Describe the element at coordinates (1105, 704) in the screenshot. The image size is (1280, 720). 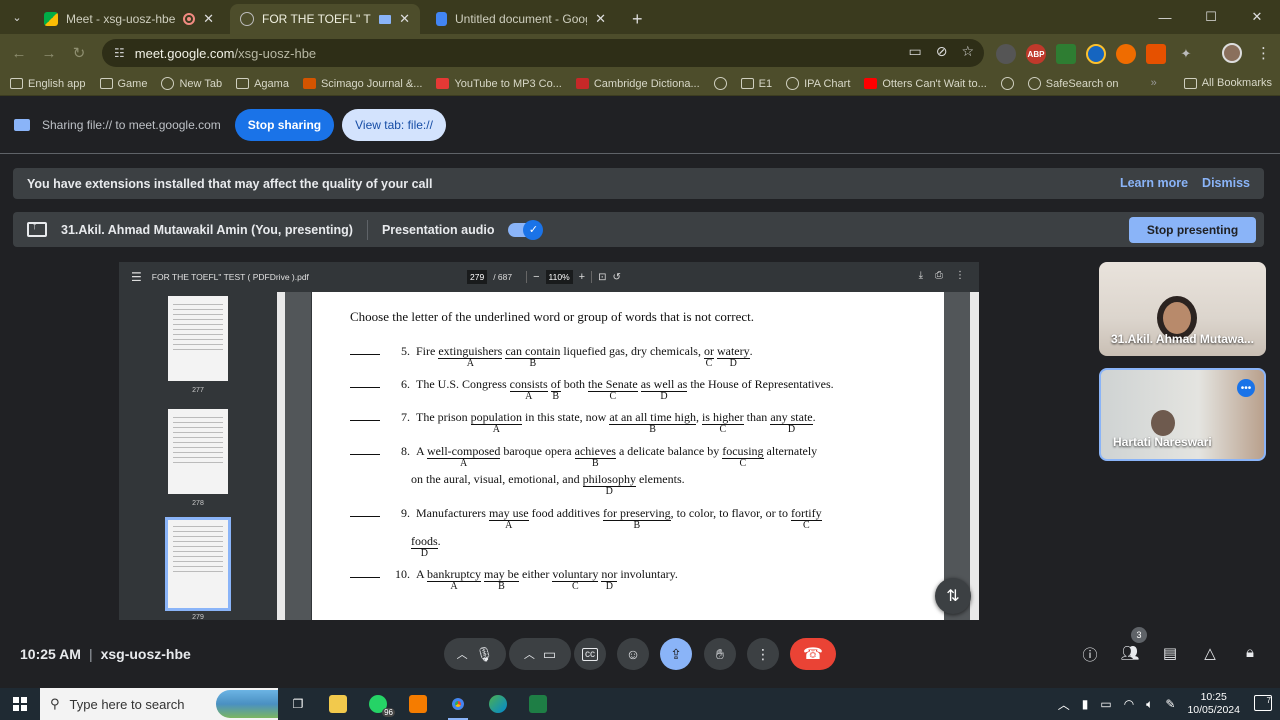
I see `battery-icon: ▭` at that location.